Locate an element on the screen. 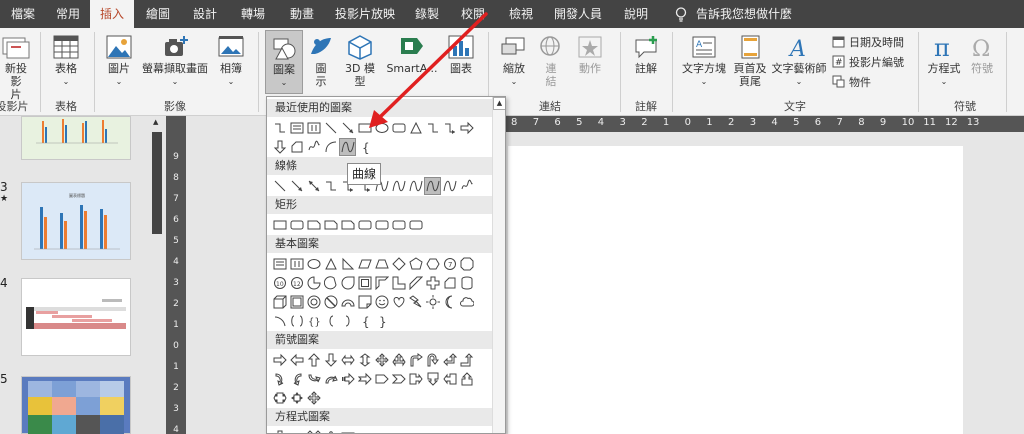 The height and width of the screenshot is (434, 1024). shape-octagon-icon is located at coordinates (466, 264).